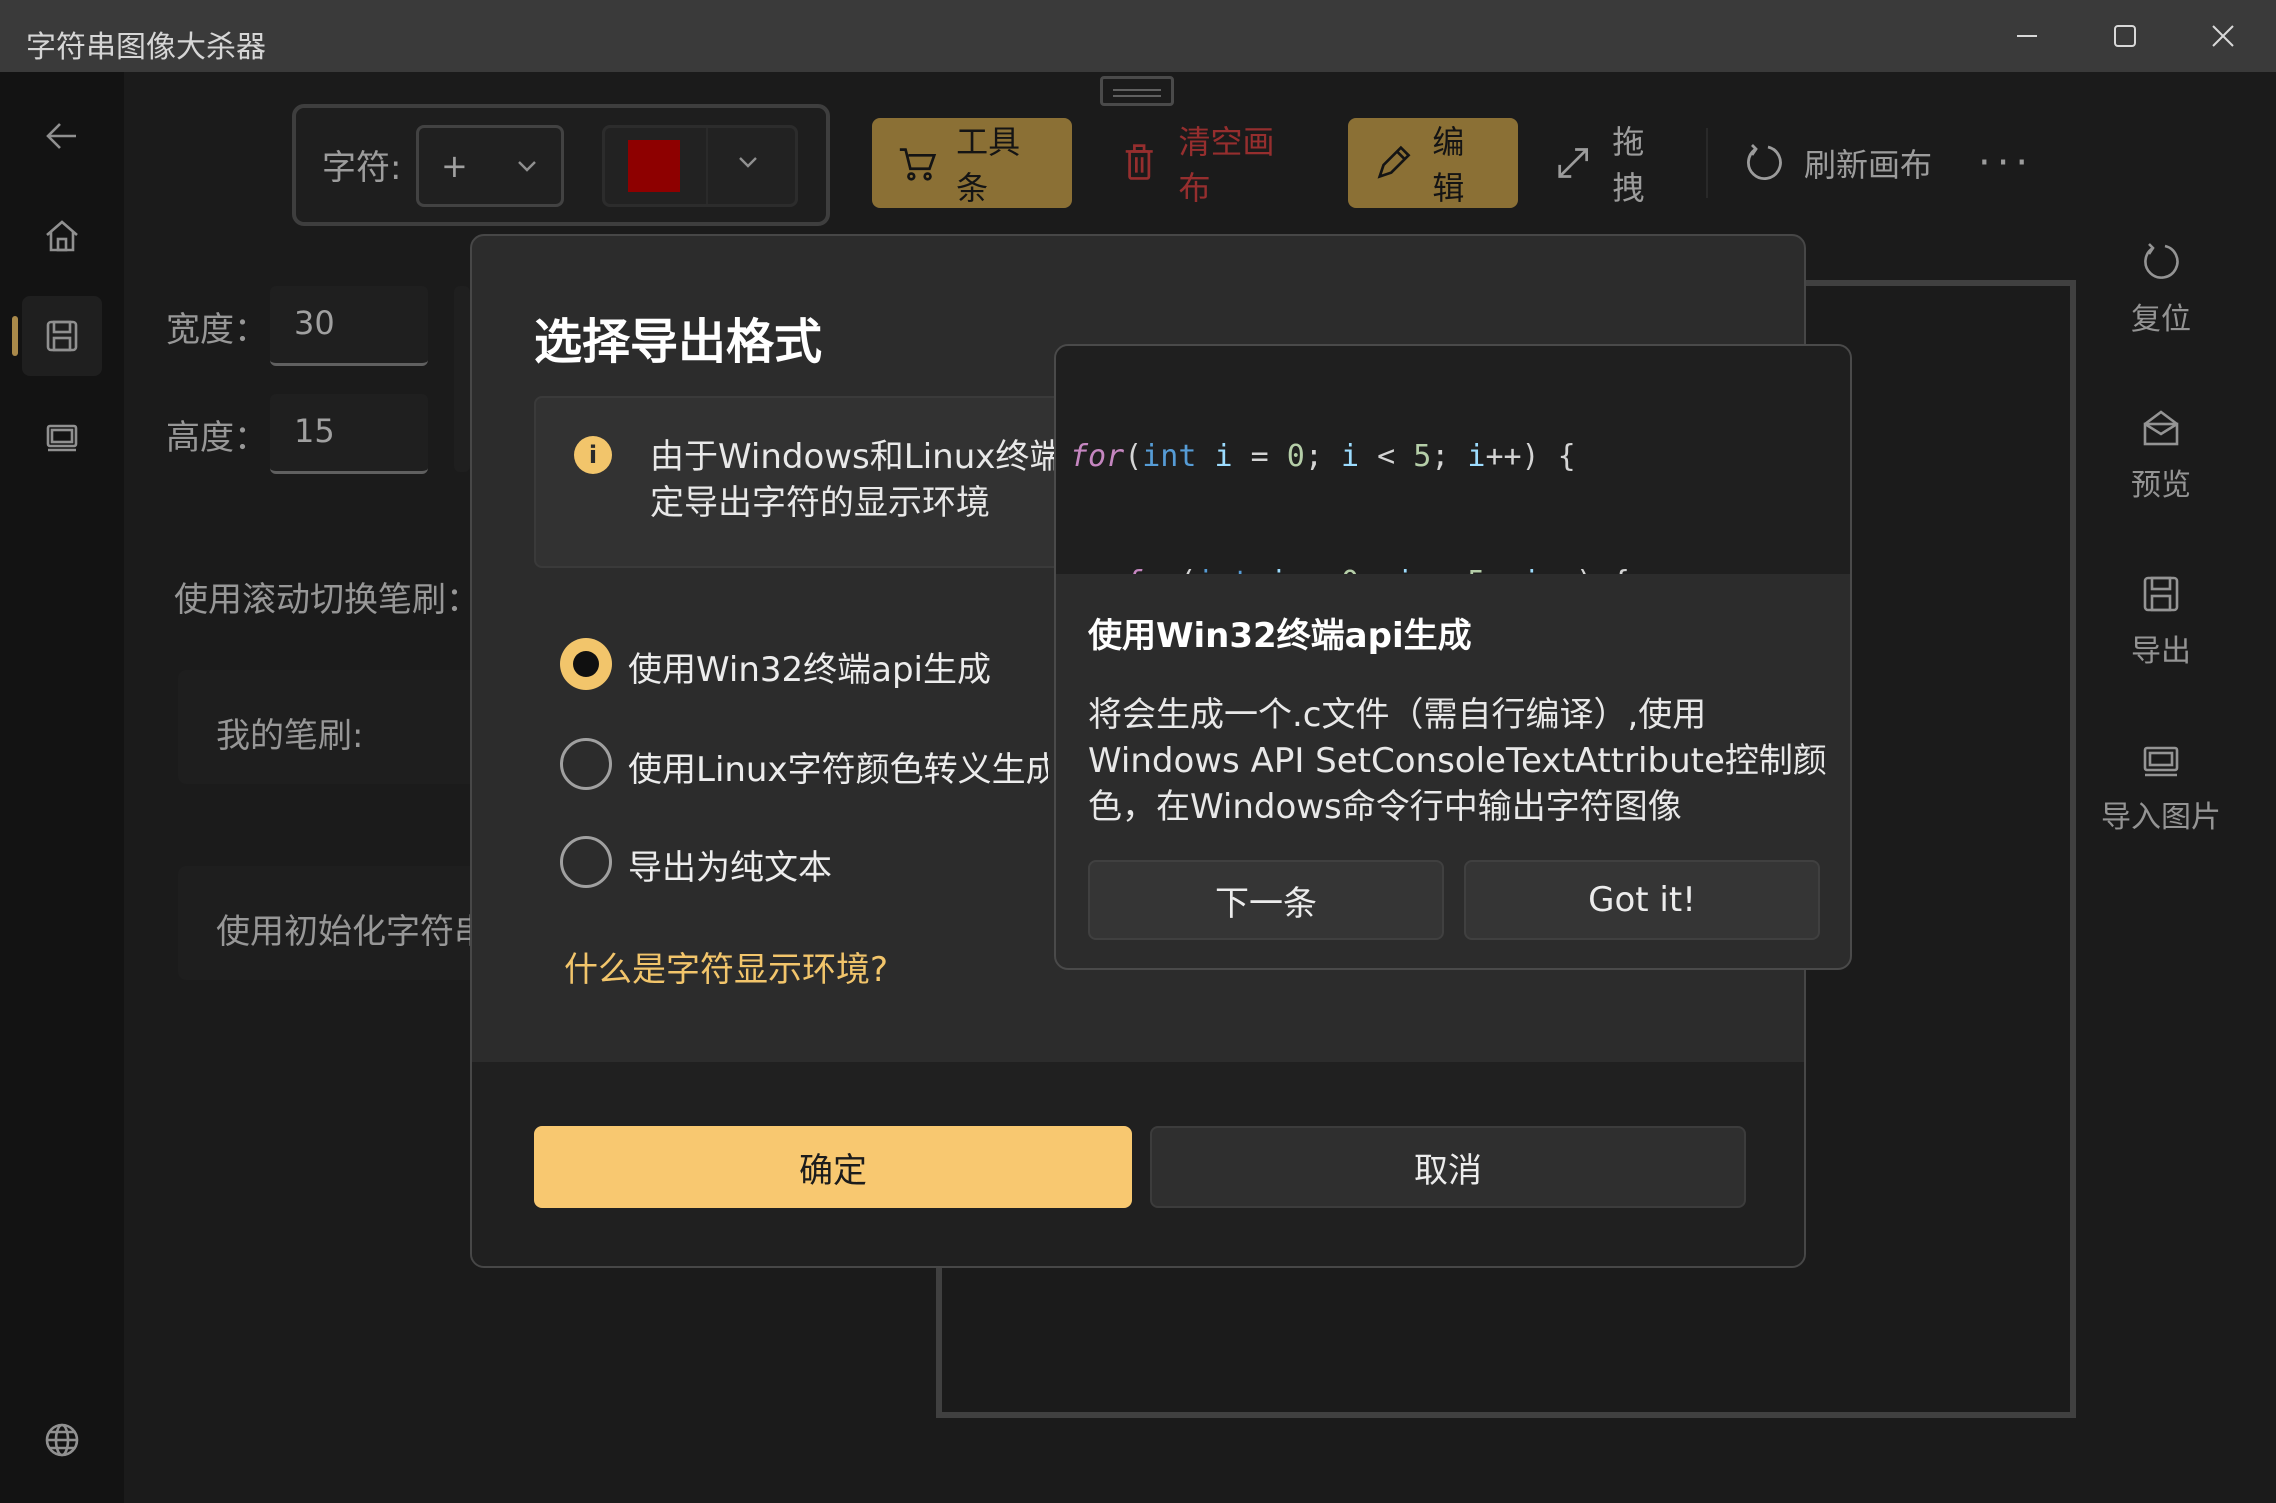  What do you see at coordinates (726, 966) in the screenshot?
I see `help-link: 什么是字符显示环境?` at bounding box center [726, 966].